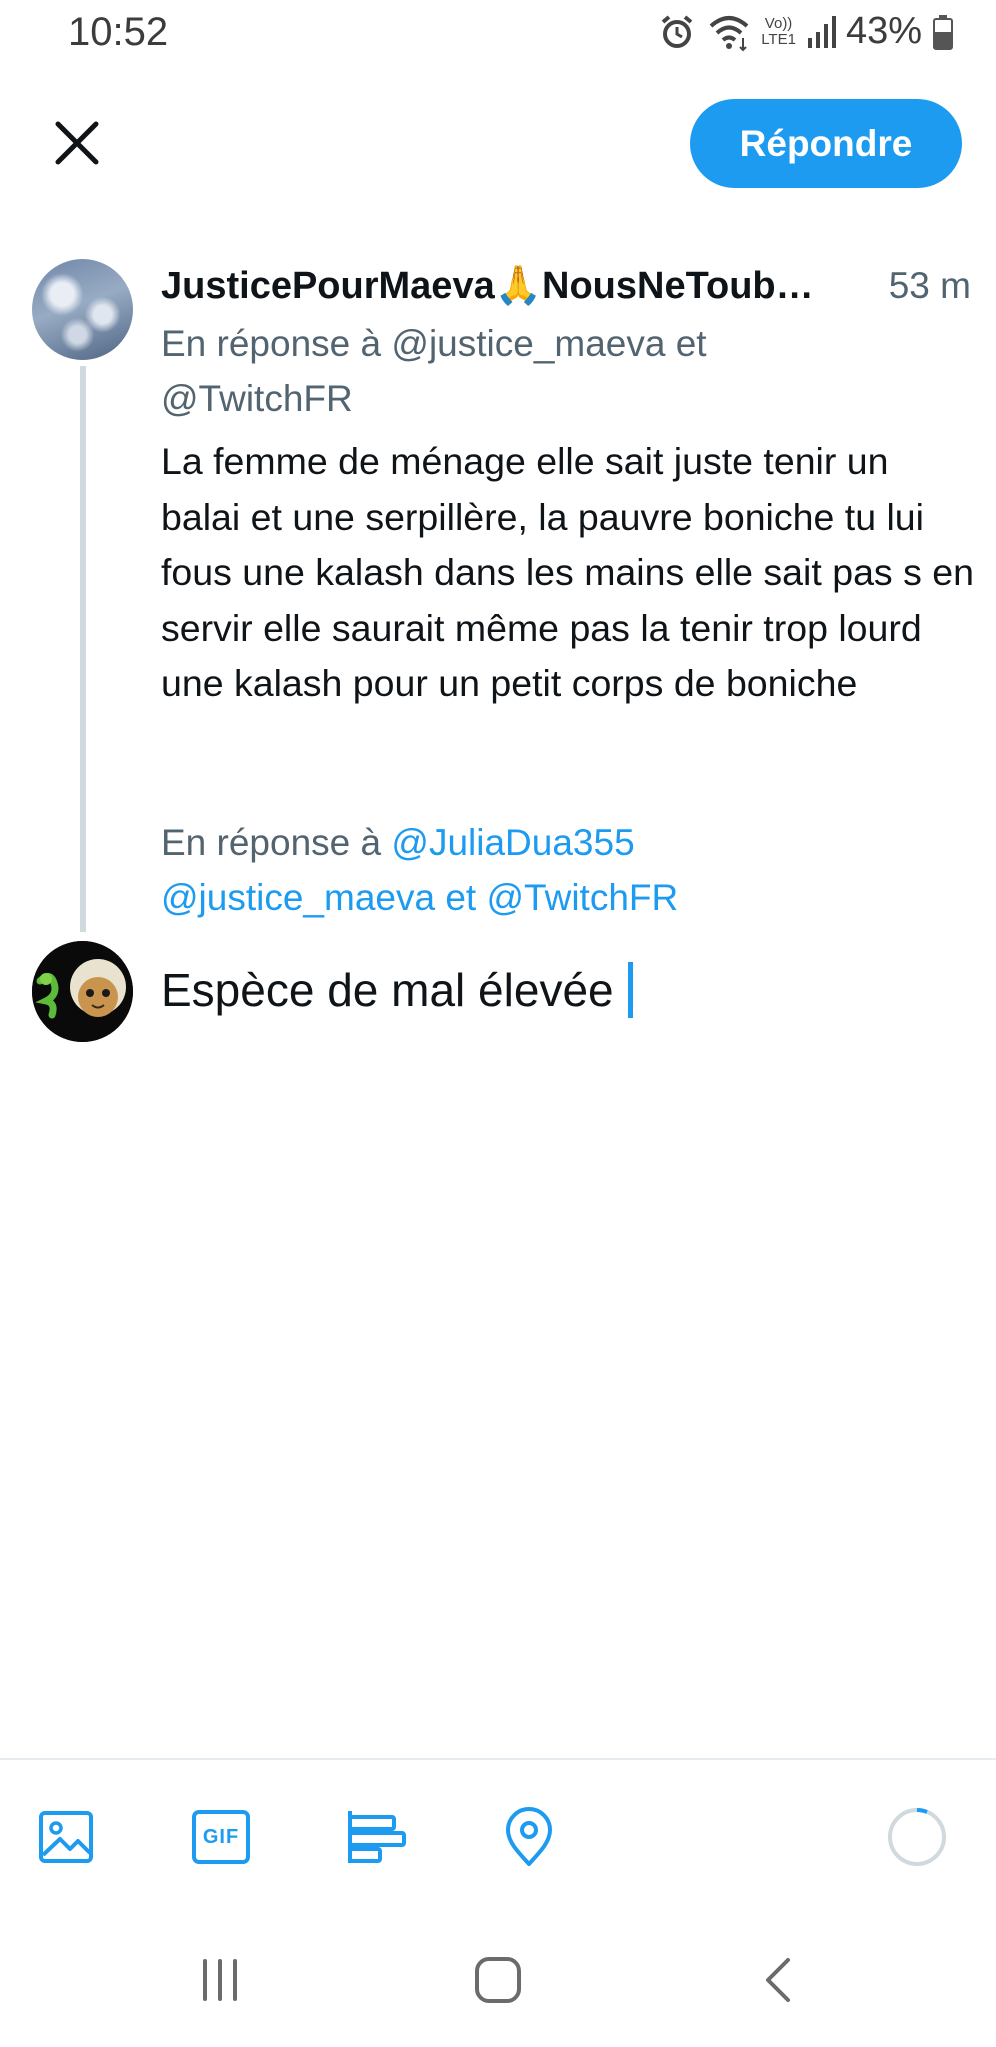  What do you see at coordinates (82, 309) in the screenshot?
I see `author-avatar` at bounding box center [82, 309].